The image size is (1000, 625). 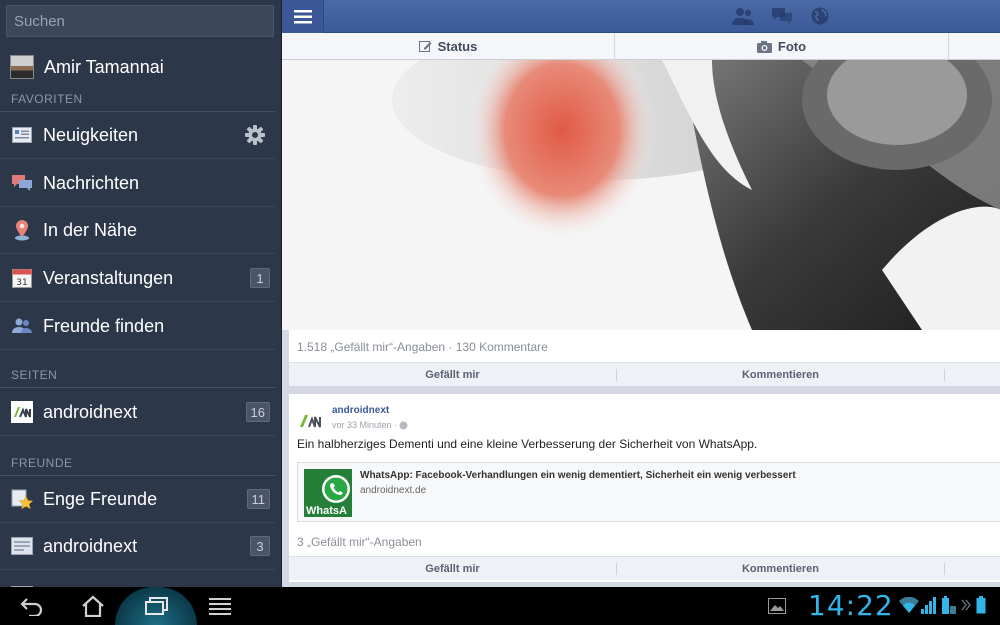 I want to click on search-box, so click(x=140, y=21).